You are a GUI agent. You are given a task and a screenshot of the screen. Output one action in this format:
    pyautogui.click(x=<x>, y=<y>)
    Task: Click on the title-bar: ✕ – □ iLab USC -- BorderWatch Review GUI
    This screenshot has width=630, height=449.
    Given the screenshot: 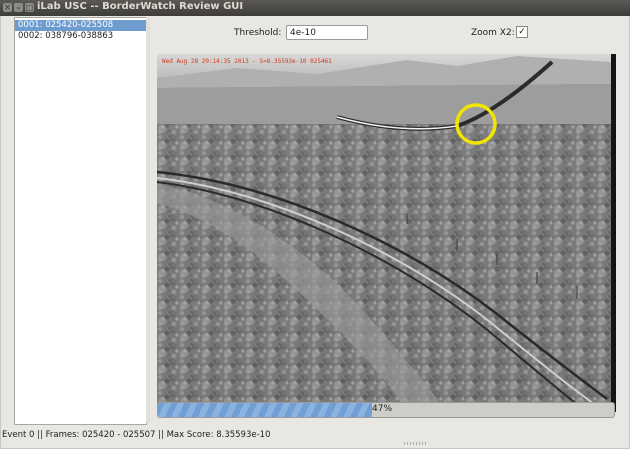 What is the action you would take?
    pyautogui.click(x=315, y=8)
    